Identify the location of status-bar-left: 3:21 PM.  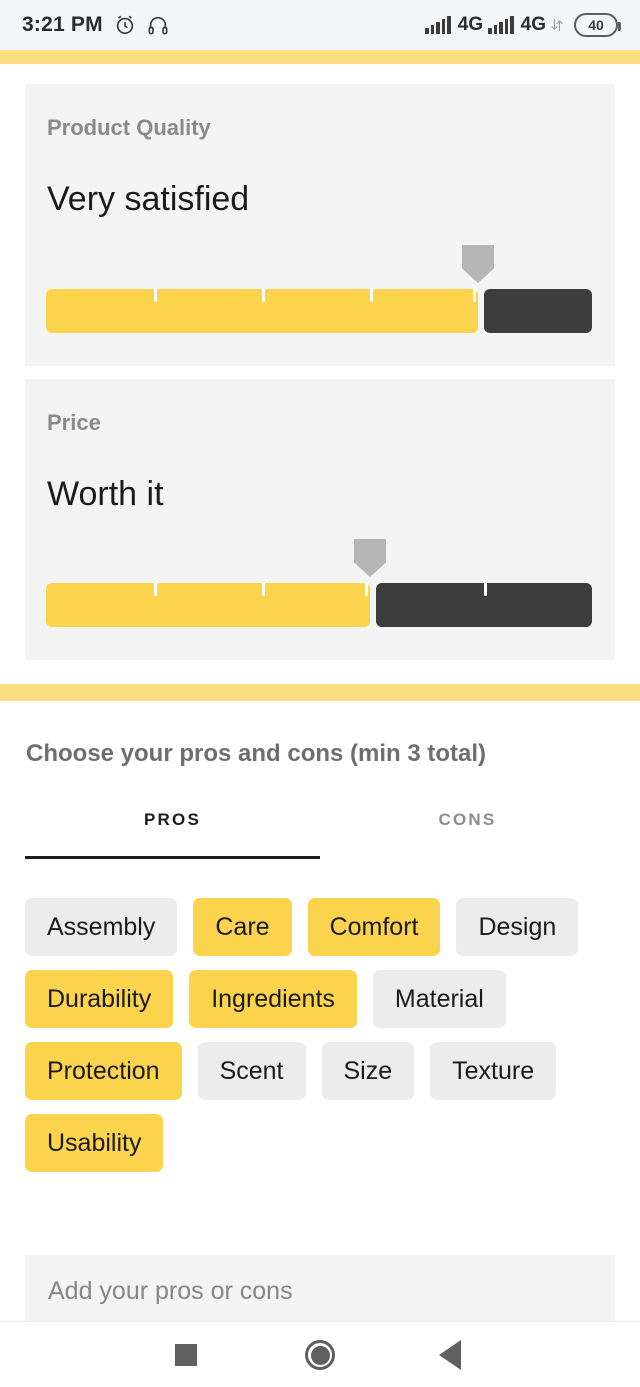
(95, 25).